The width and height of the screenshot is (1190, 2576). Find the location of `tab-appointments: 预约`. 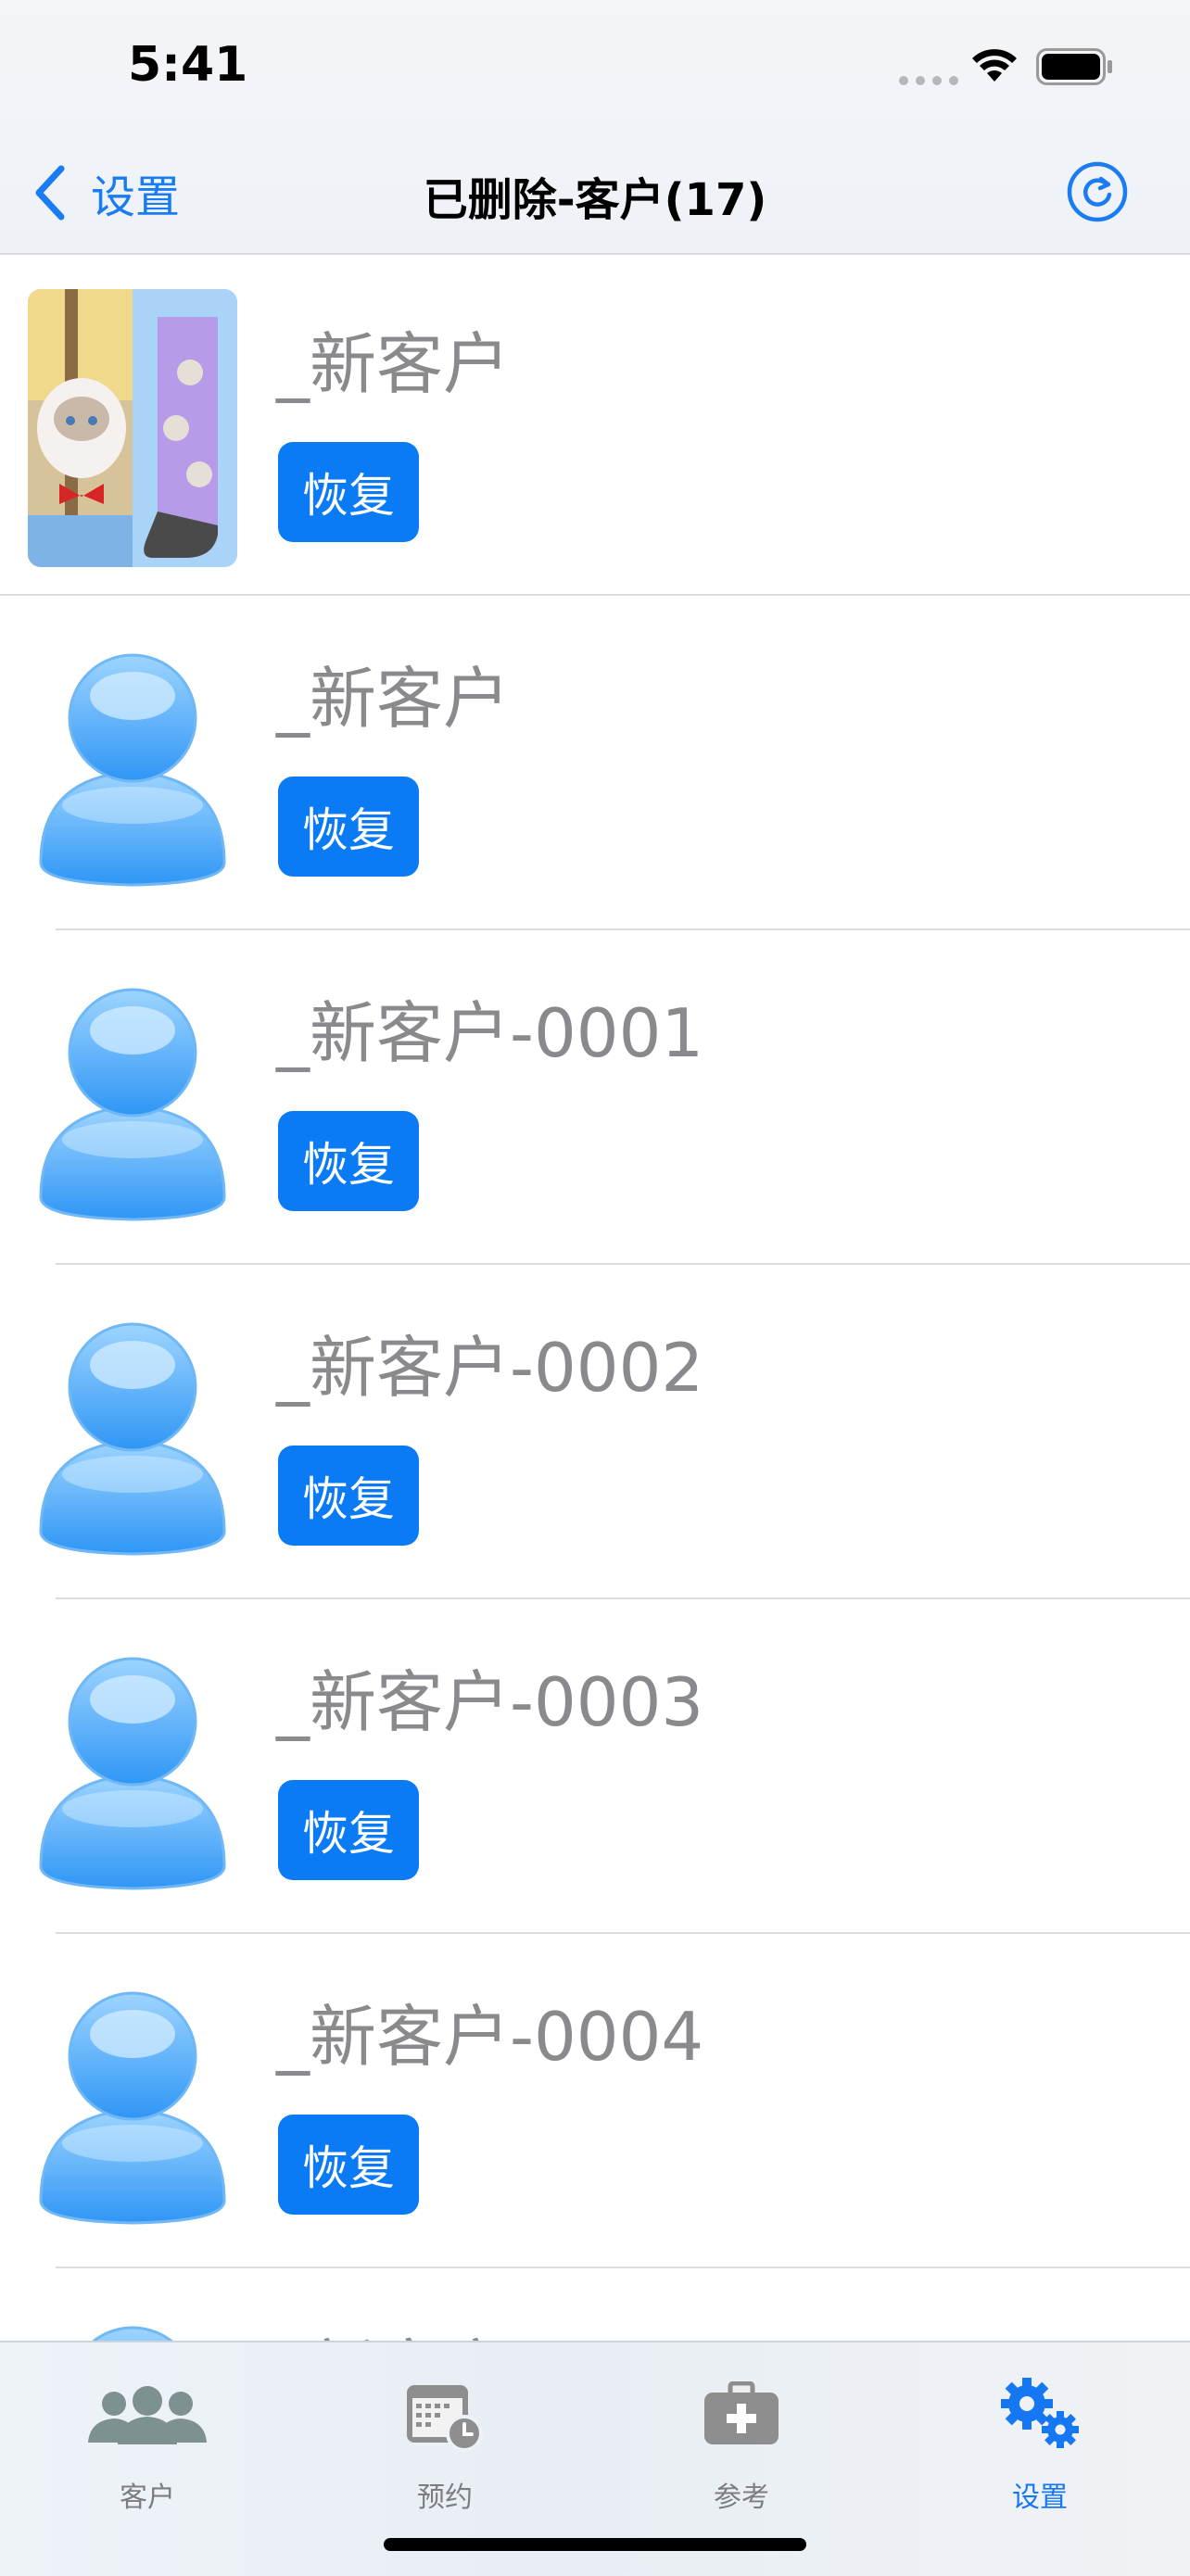

tab-appointments: 预约 is located at coordinates (445, 2438).